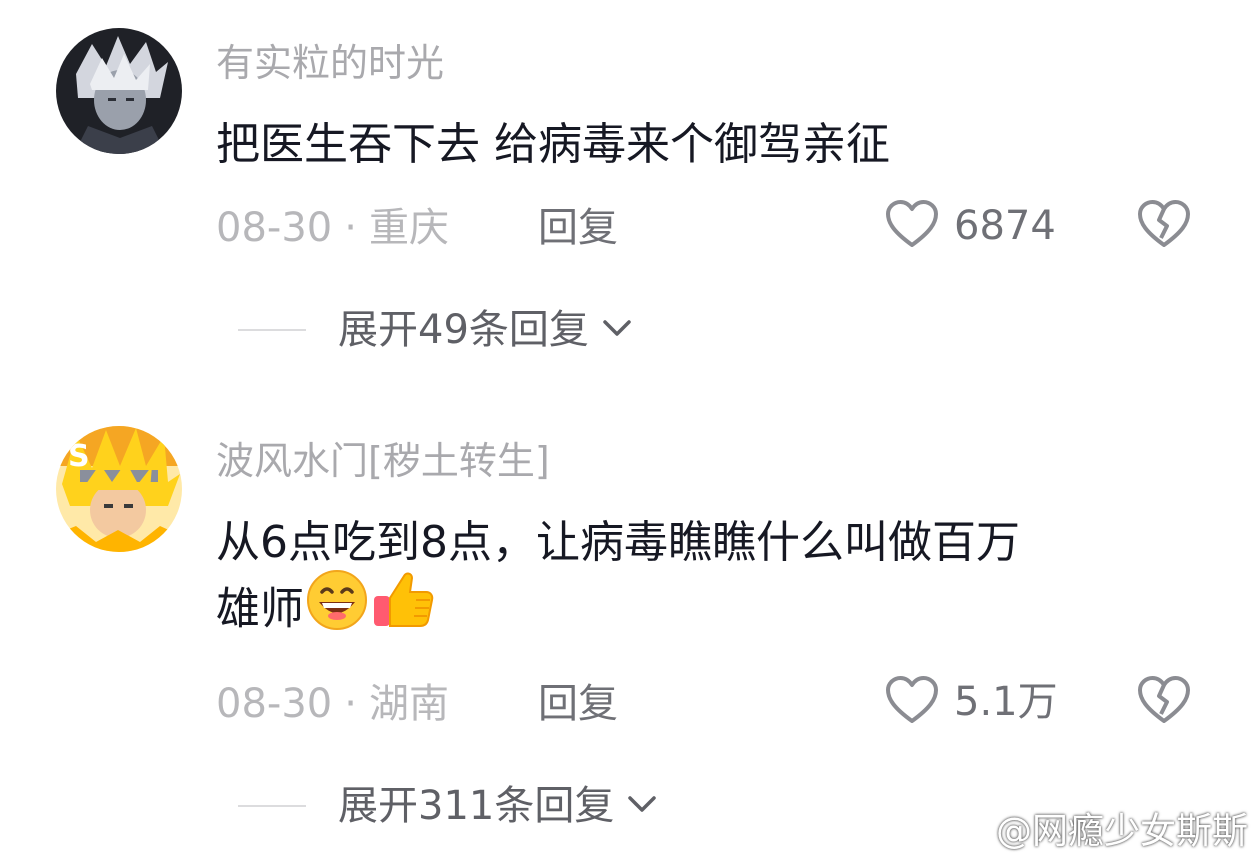 The width and height of the screenshot is (1260, 862). I want to click on comment-text-line: 雄师, so click(260, 609).